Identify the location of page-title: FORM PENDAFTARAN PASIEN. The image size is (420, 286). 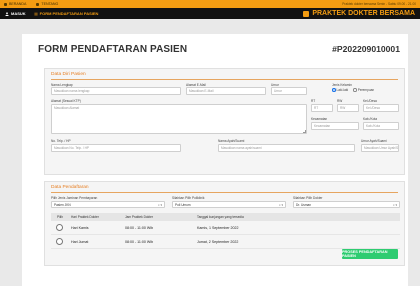
(113, 49).